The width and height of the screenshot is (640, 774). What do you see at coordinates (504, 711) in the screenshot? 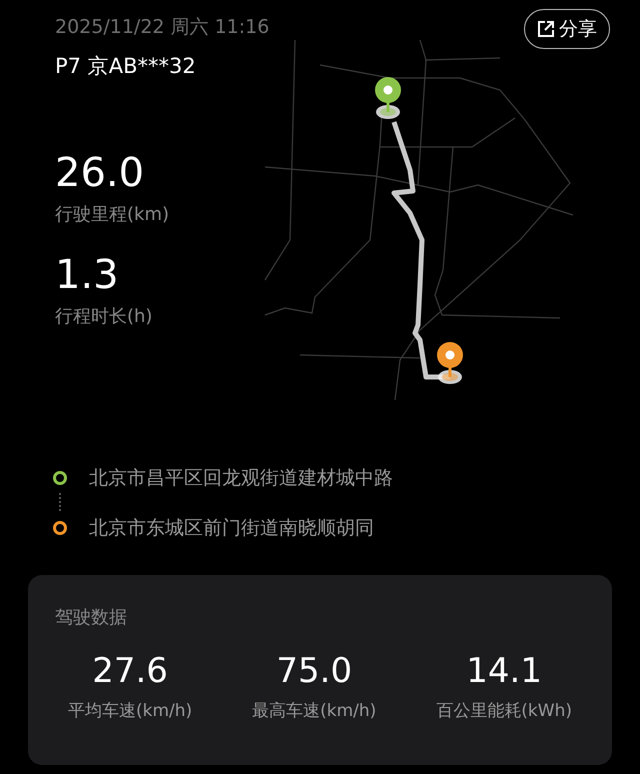
I see `metric-label: 百公里能耗(kWh)` at bounding box center [504, 711].